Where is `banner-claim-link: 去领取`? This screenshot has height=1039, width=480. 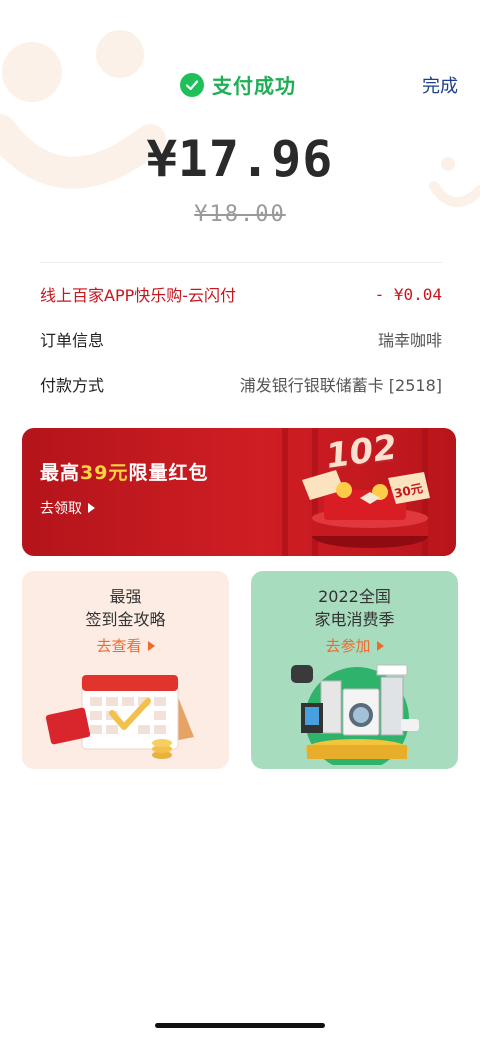 banner-claim-link: 去领取 is located at coordinates (67, 508).